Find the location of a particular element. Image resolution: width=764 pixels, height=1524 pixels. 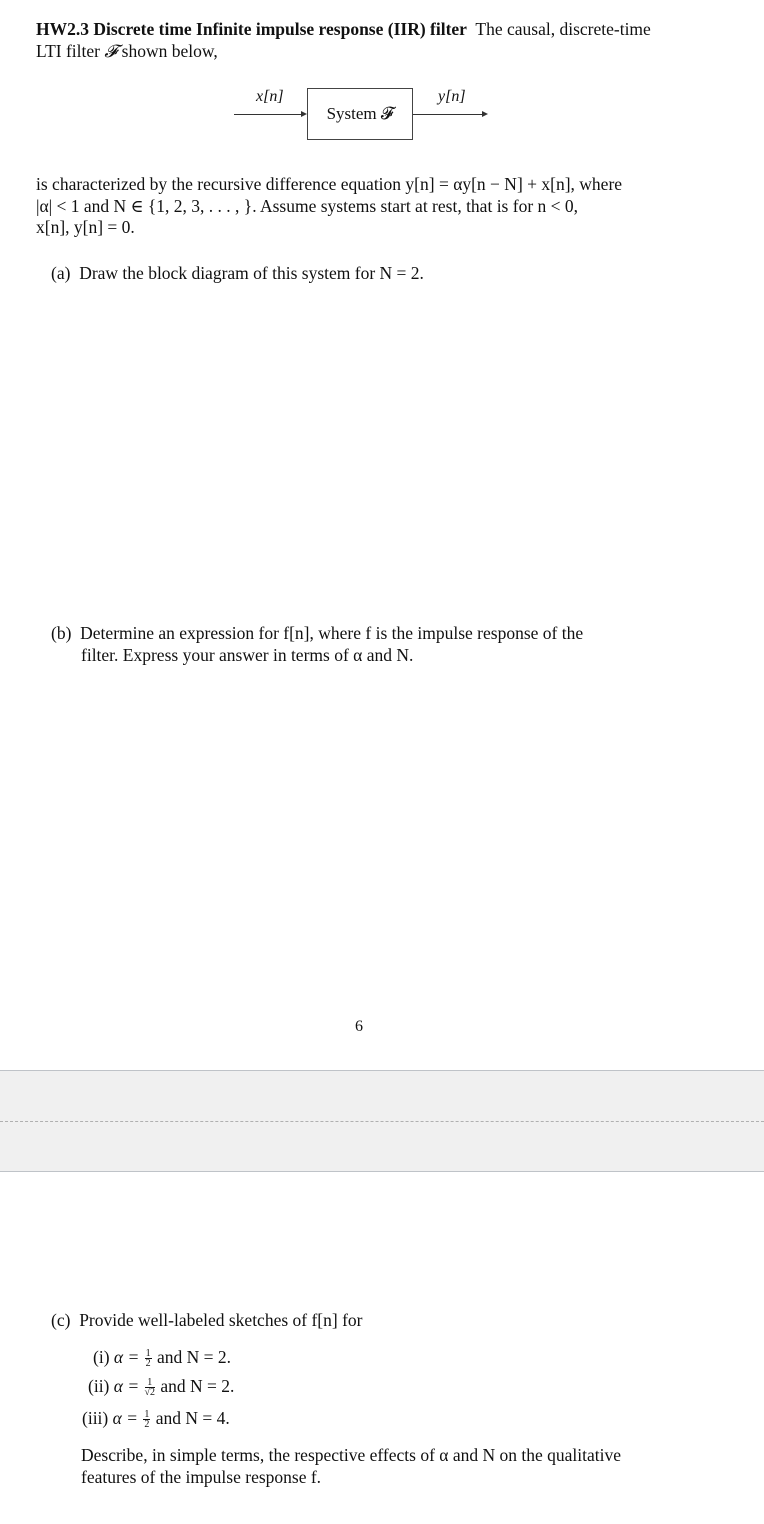

input-arrow is located at coordinates (268, 114).